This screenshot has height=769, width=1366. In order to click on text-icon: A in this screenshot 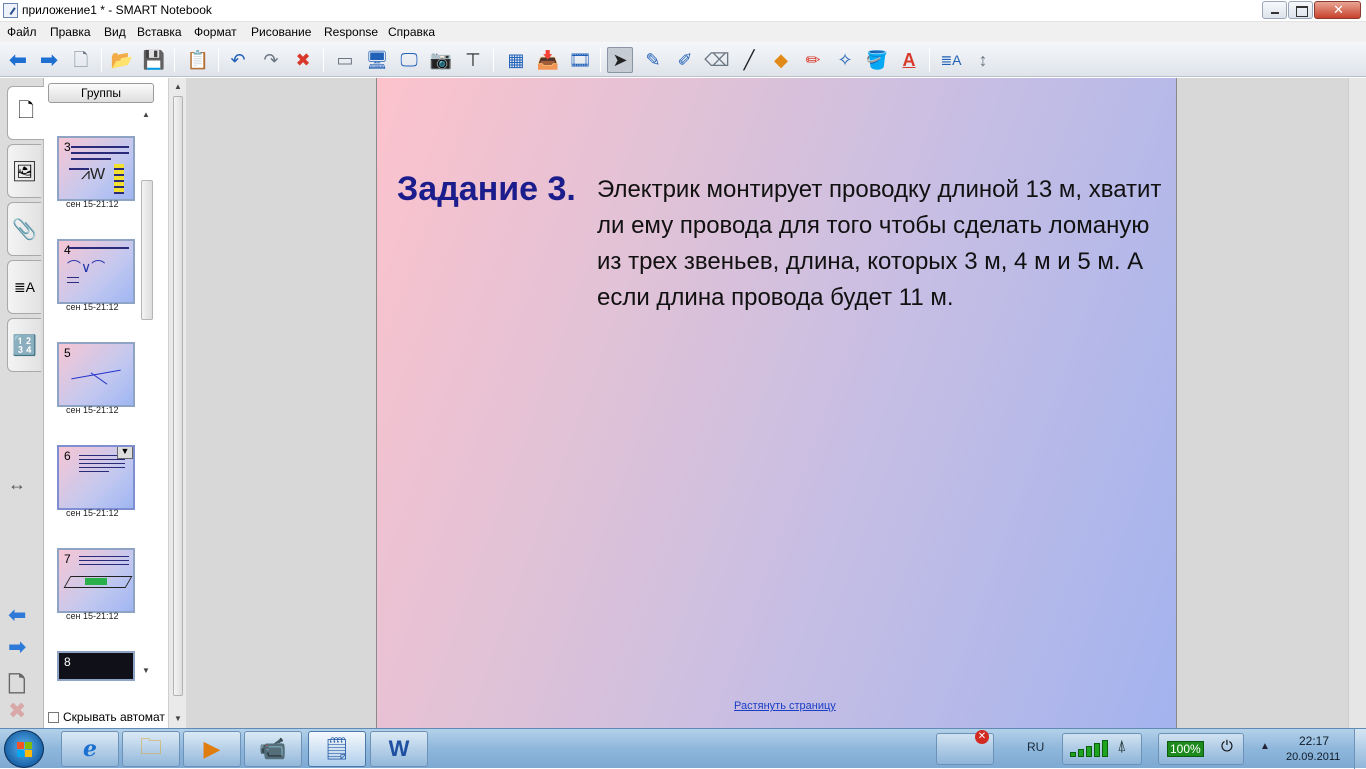, I will do `click(909, 60)`.